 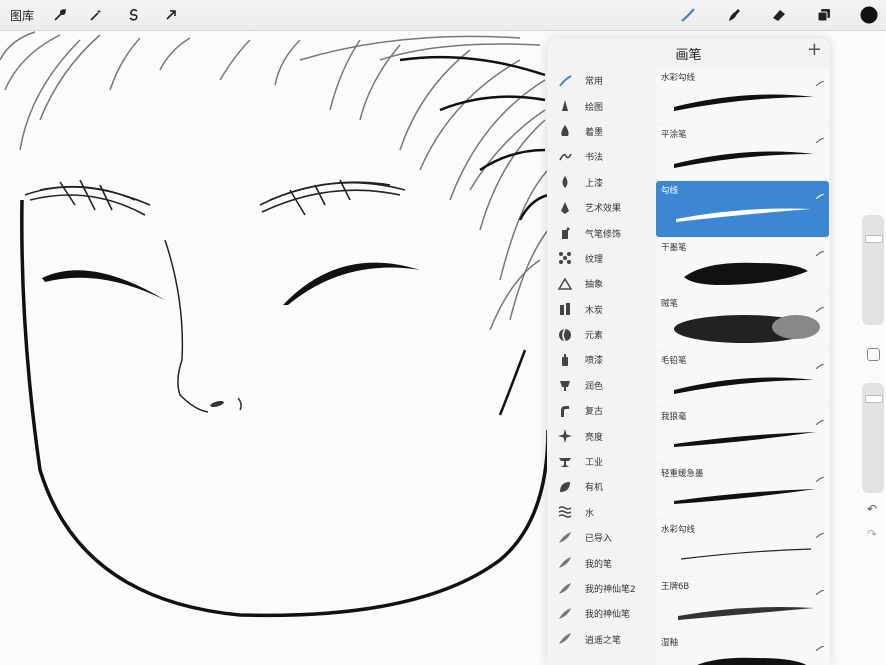 What do you see at coordinates (814, 50) in the screenshot?
I see `add-brush-button: +` at bounding box center [814, 50].